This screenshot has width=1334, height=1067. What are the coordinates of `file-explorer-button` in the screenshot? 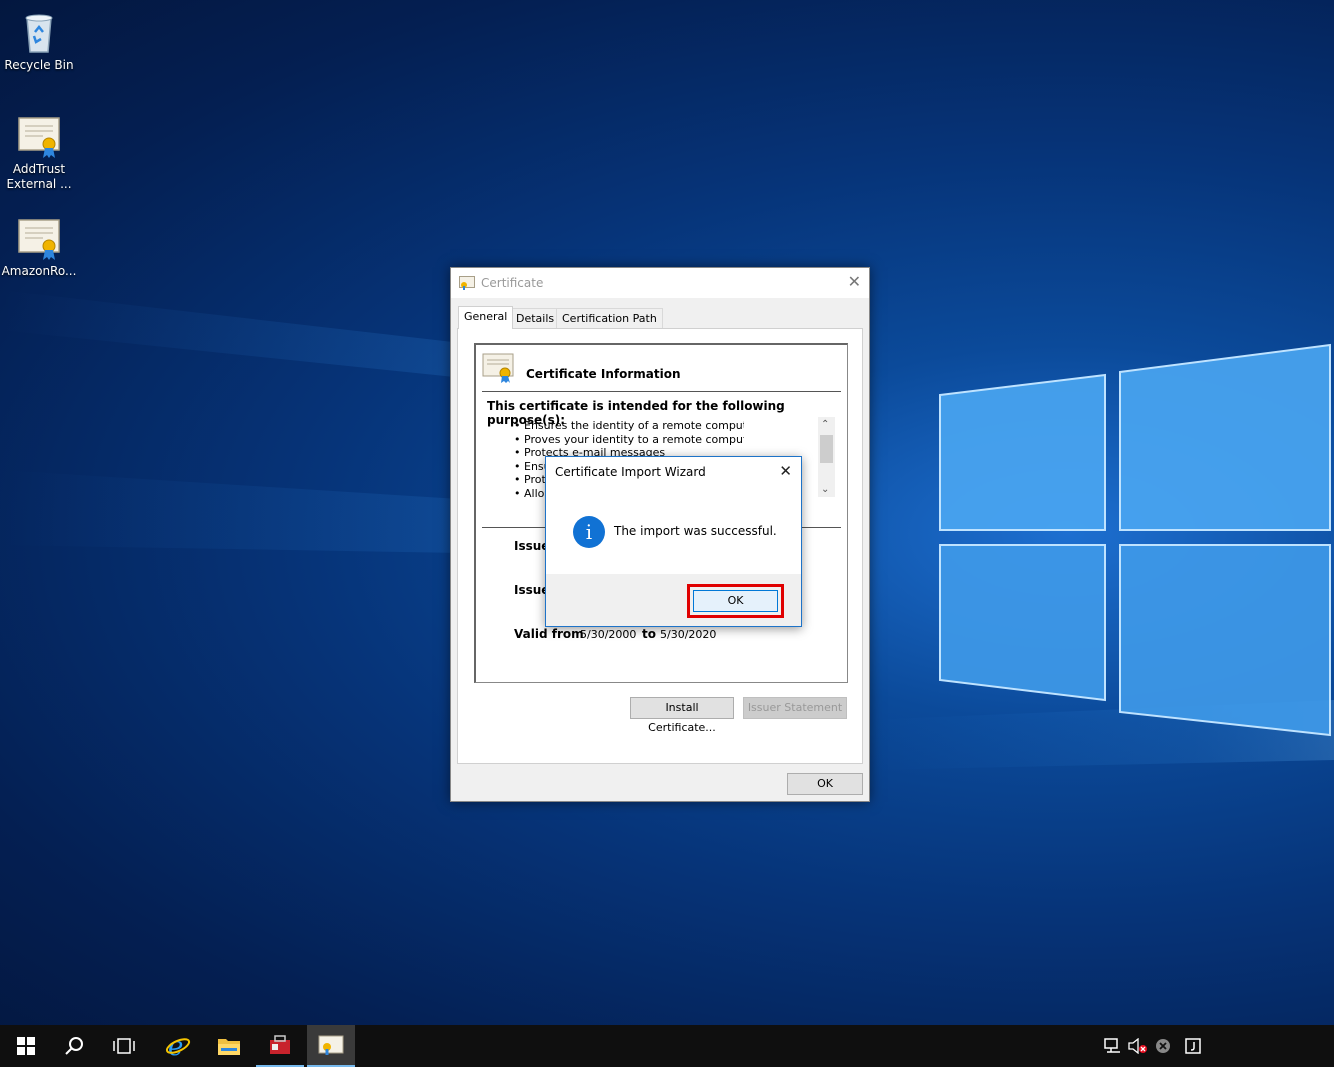 It's located at (229, 1046).